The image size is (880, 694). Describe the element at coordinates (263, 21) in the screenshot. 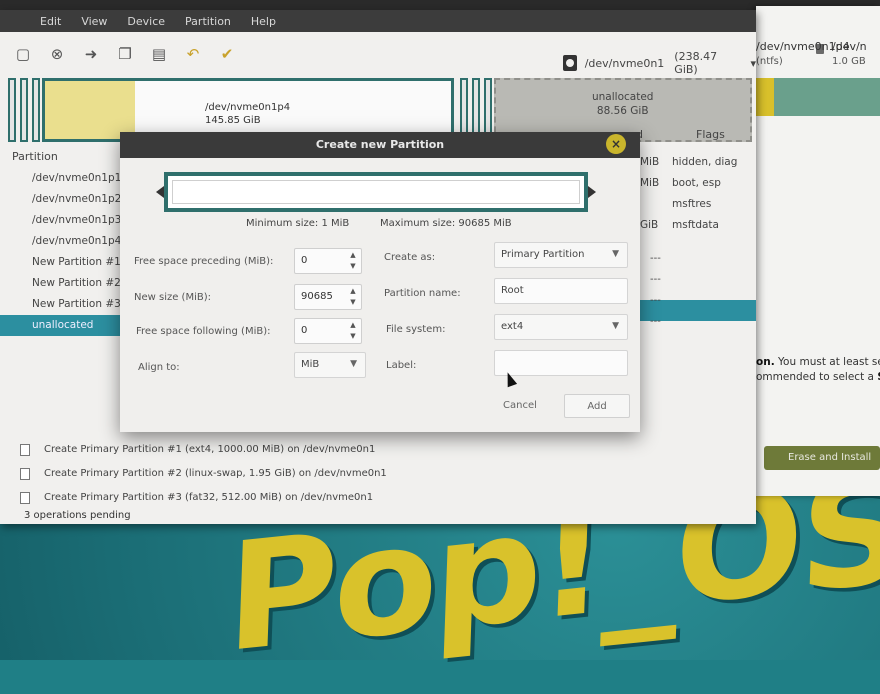

I see `menu-help: Help` at that location.